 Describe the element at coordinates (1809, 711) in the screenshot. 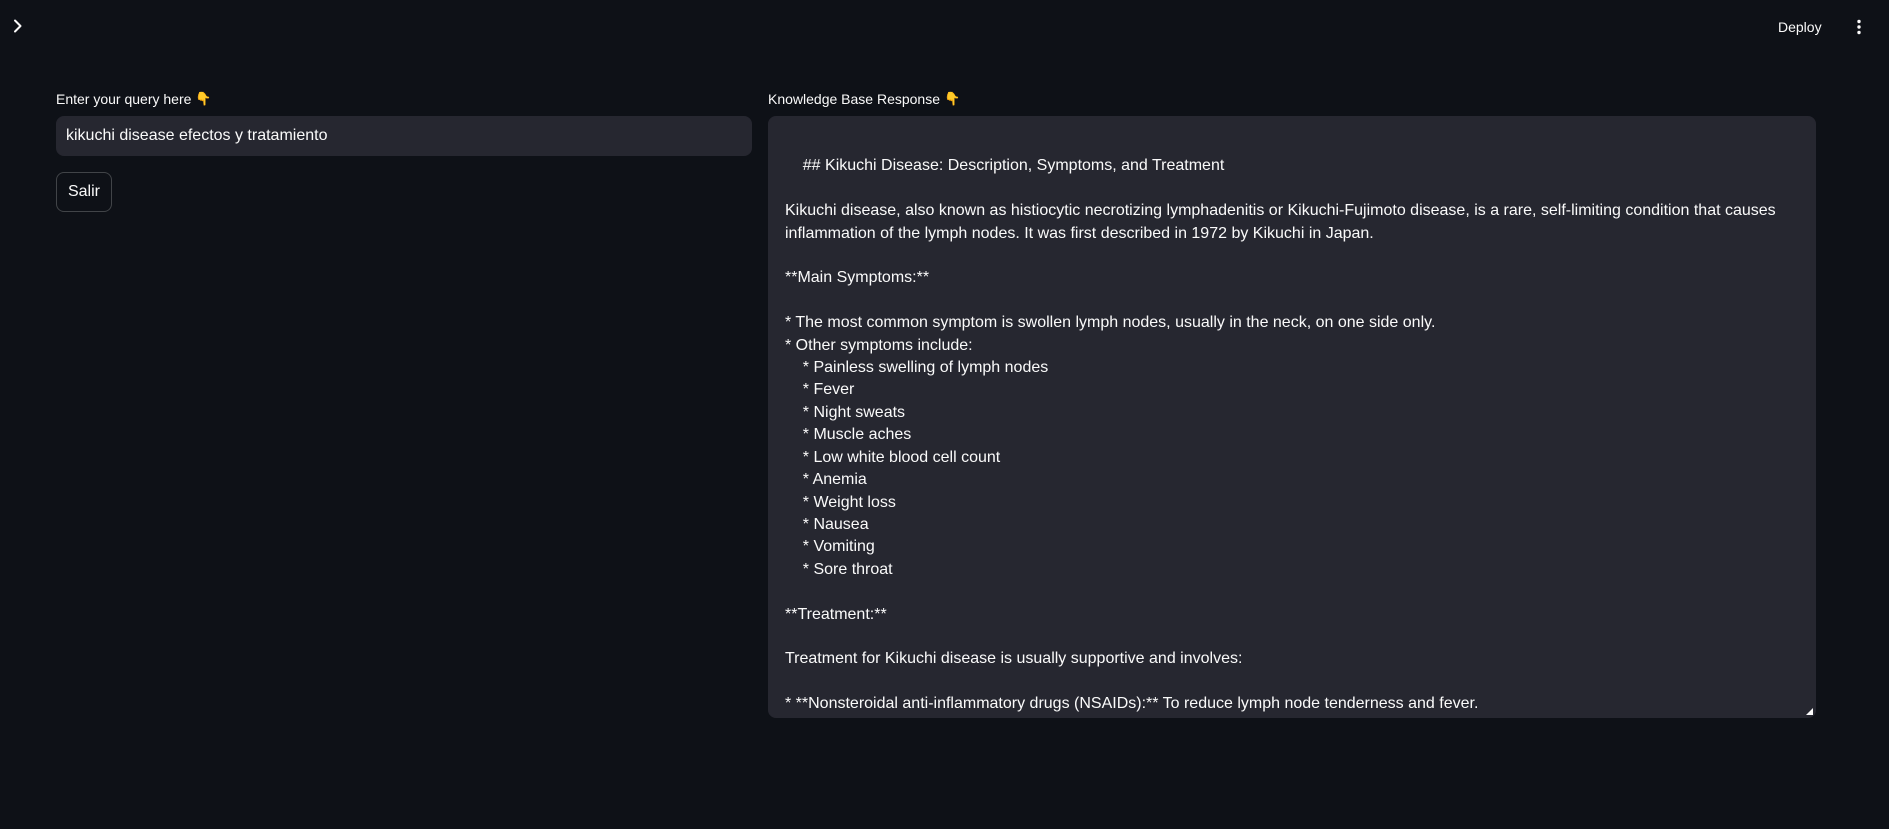

I see `resize-handle-icon` at that location.